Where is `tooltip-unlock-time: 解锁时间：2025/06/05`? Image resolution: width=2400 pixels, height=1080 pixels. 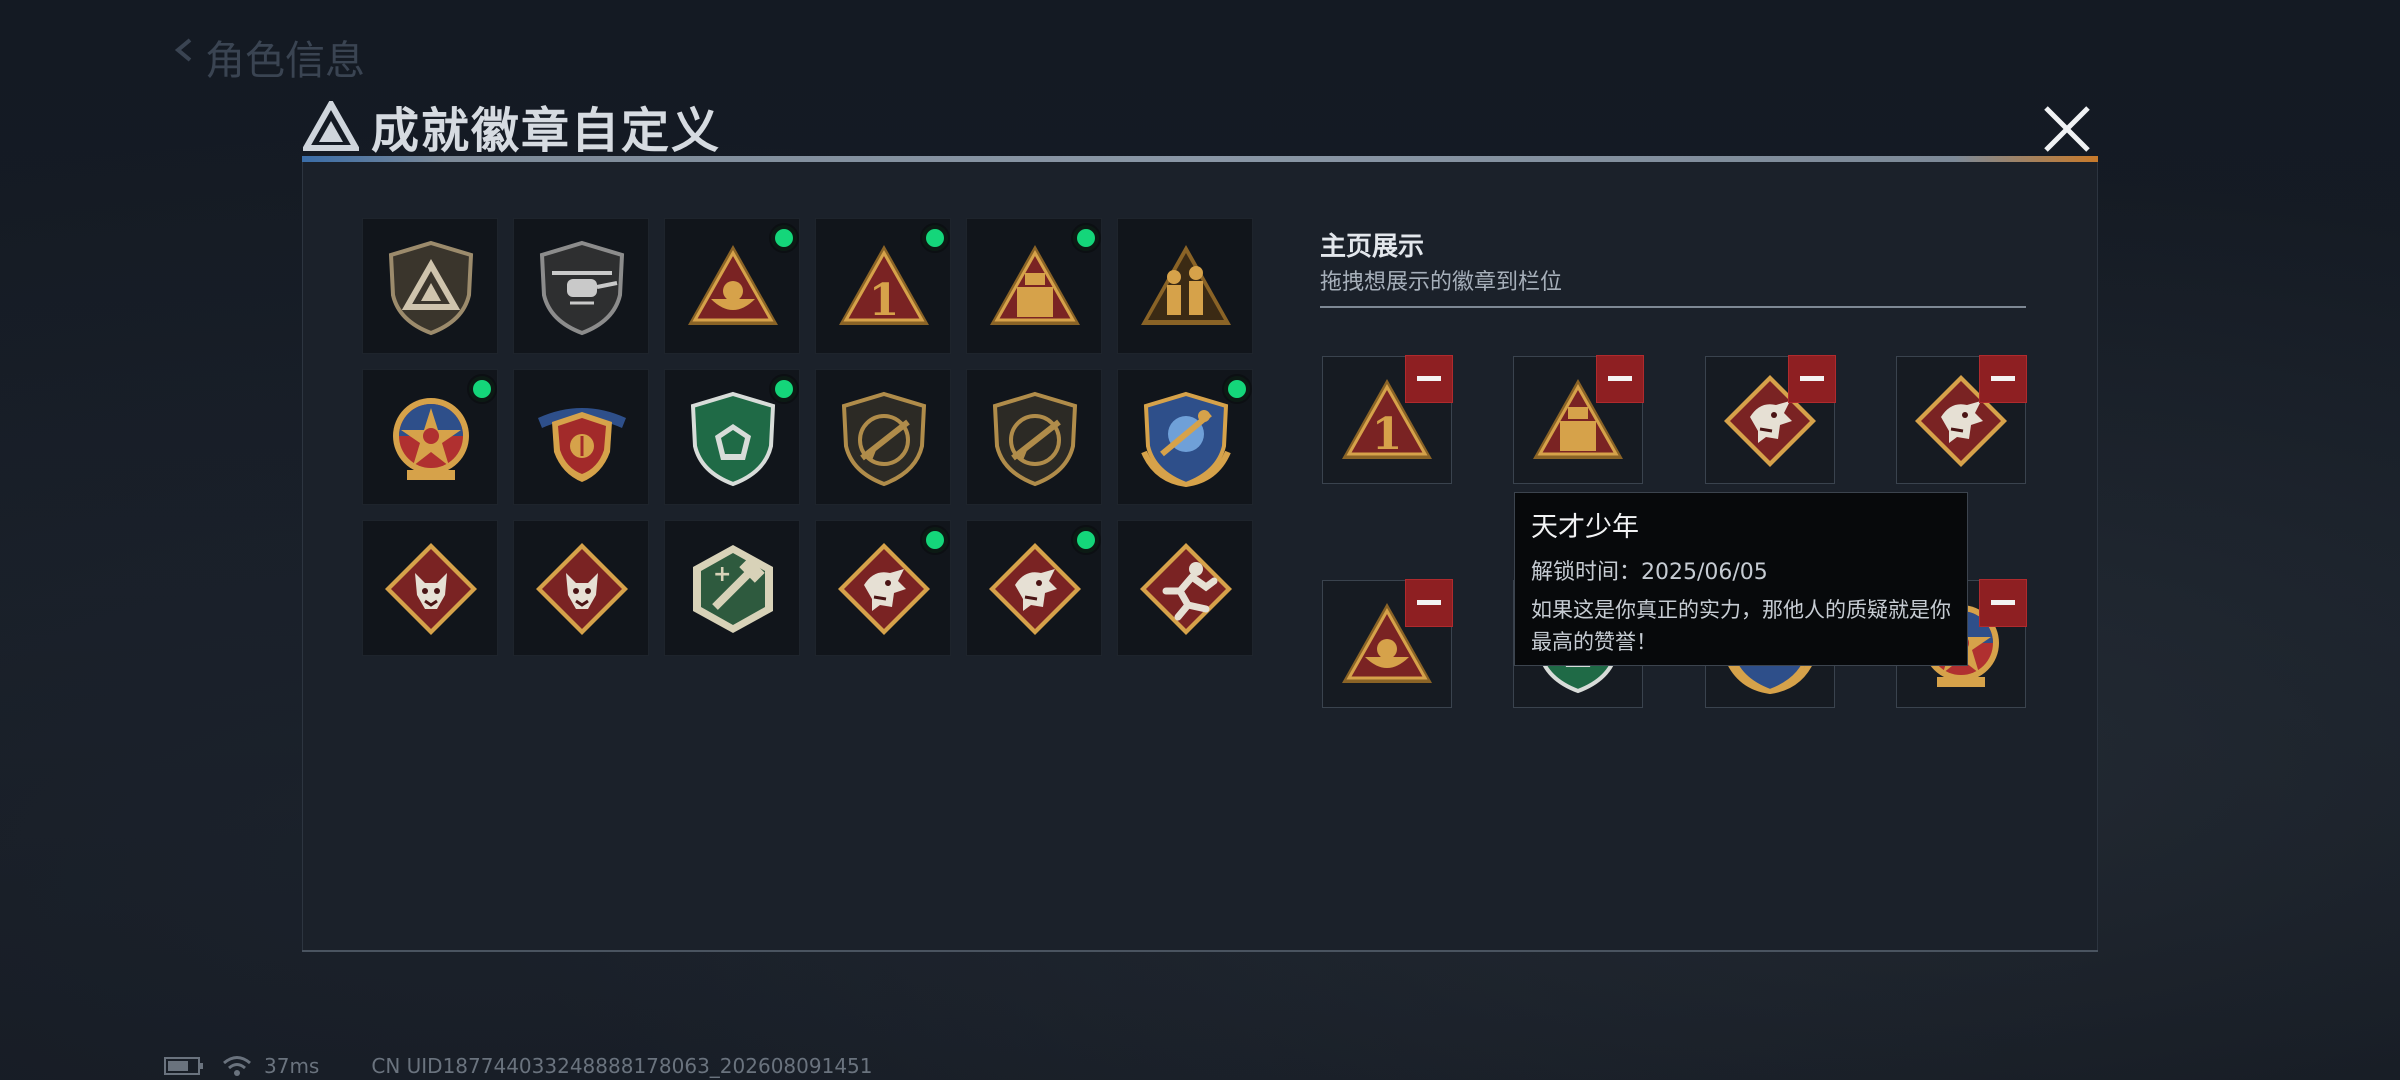 tooltip-unlock-time: 解锁时间：2025/06/05 is located at coordinates (1649, 572).